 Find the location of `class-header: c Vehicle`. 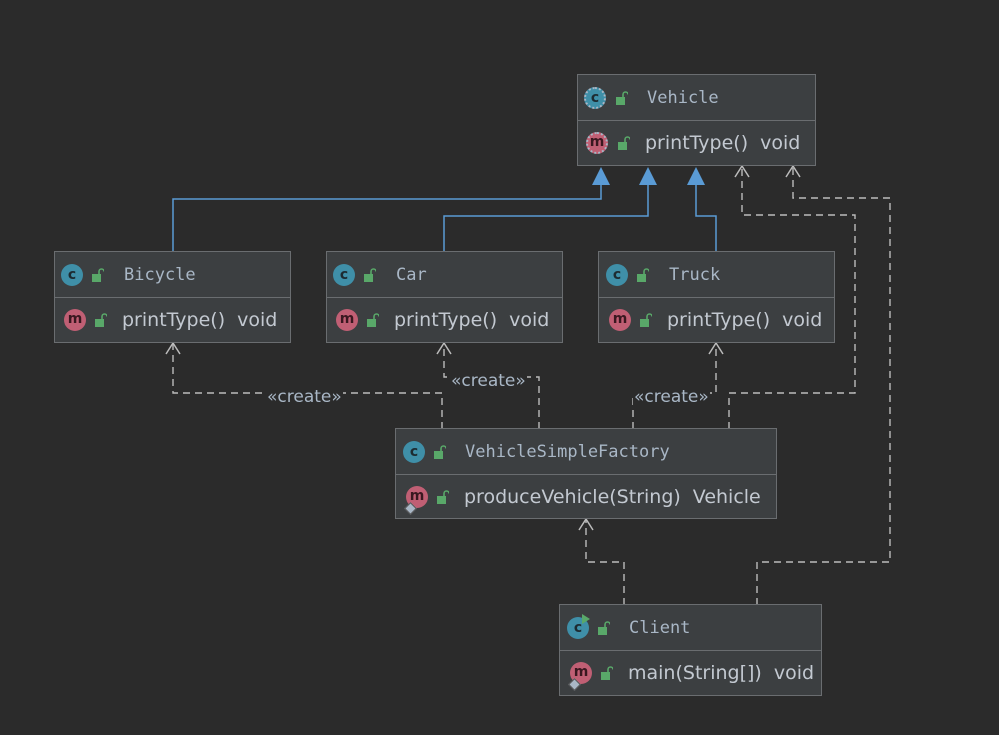

class-header: c Vehicle is located at coordinates (696, 98).